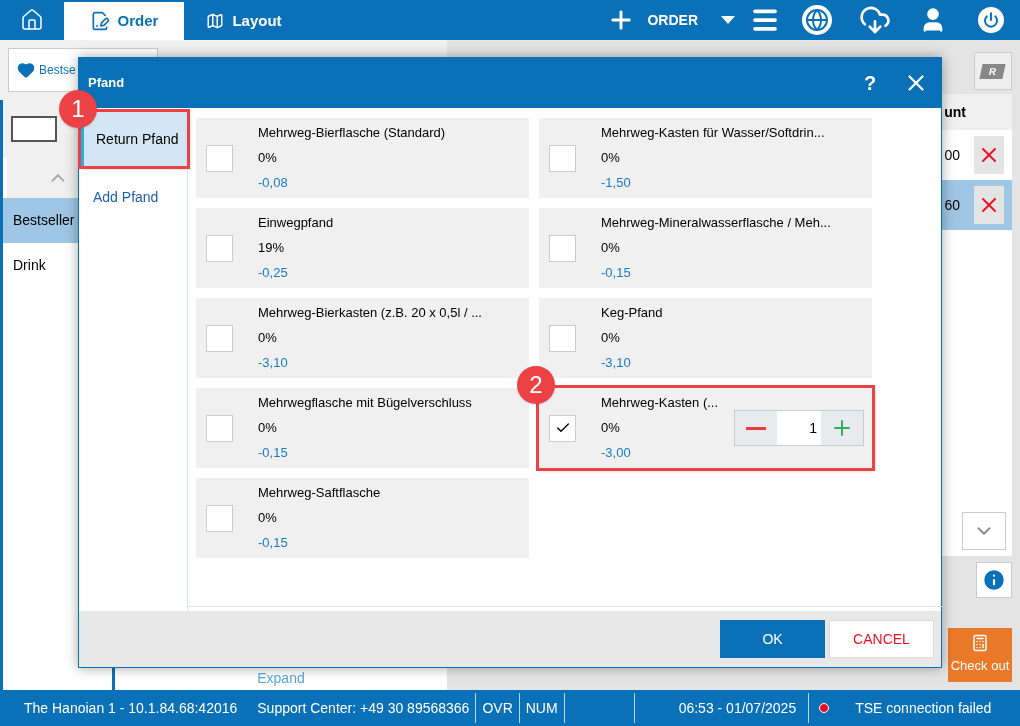 The width and height of the screenshot is (1020, 726). What do you see at coordinates (955, 112) in the screenshot?
I see `column-header: unt` at bounding box center [955, 112].